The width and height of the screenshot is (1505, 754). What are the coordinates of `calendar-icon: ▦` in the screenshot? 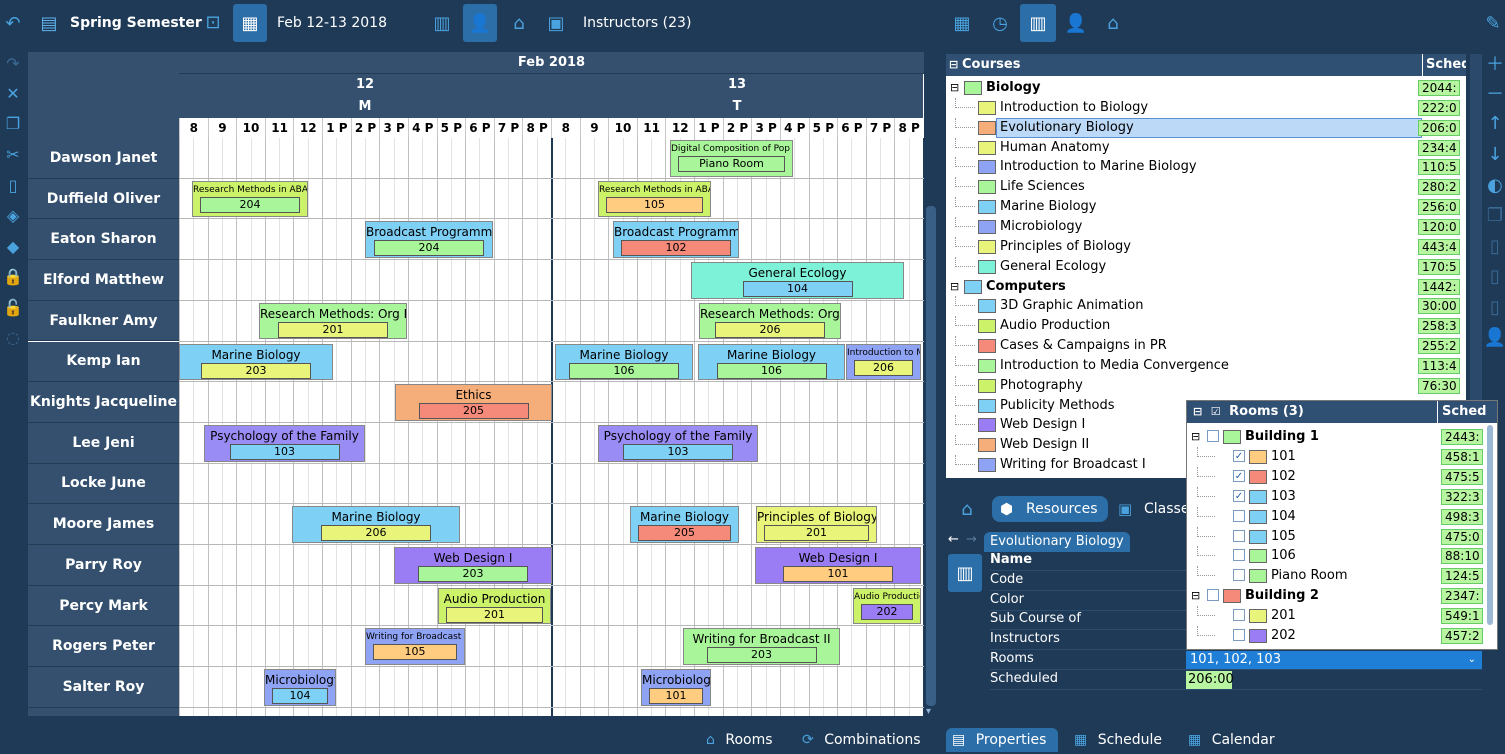 It's located at (250, 23).